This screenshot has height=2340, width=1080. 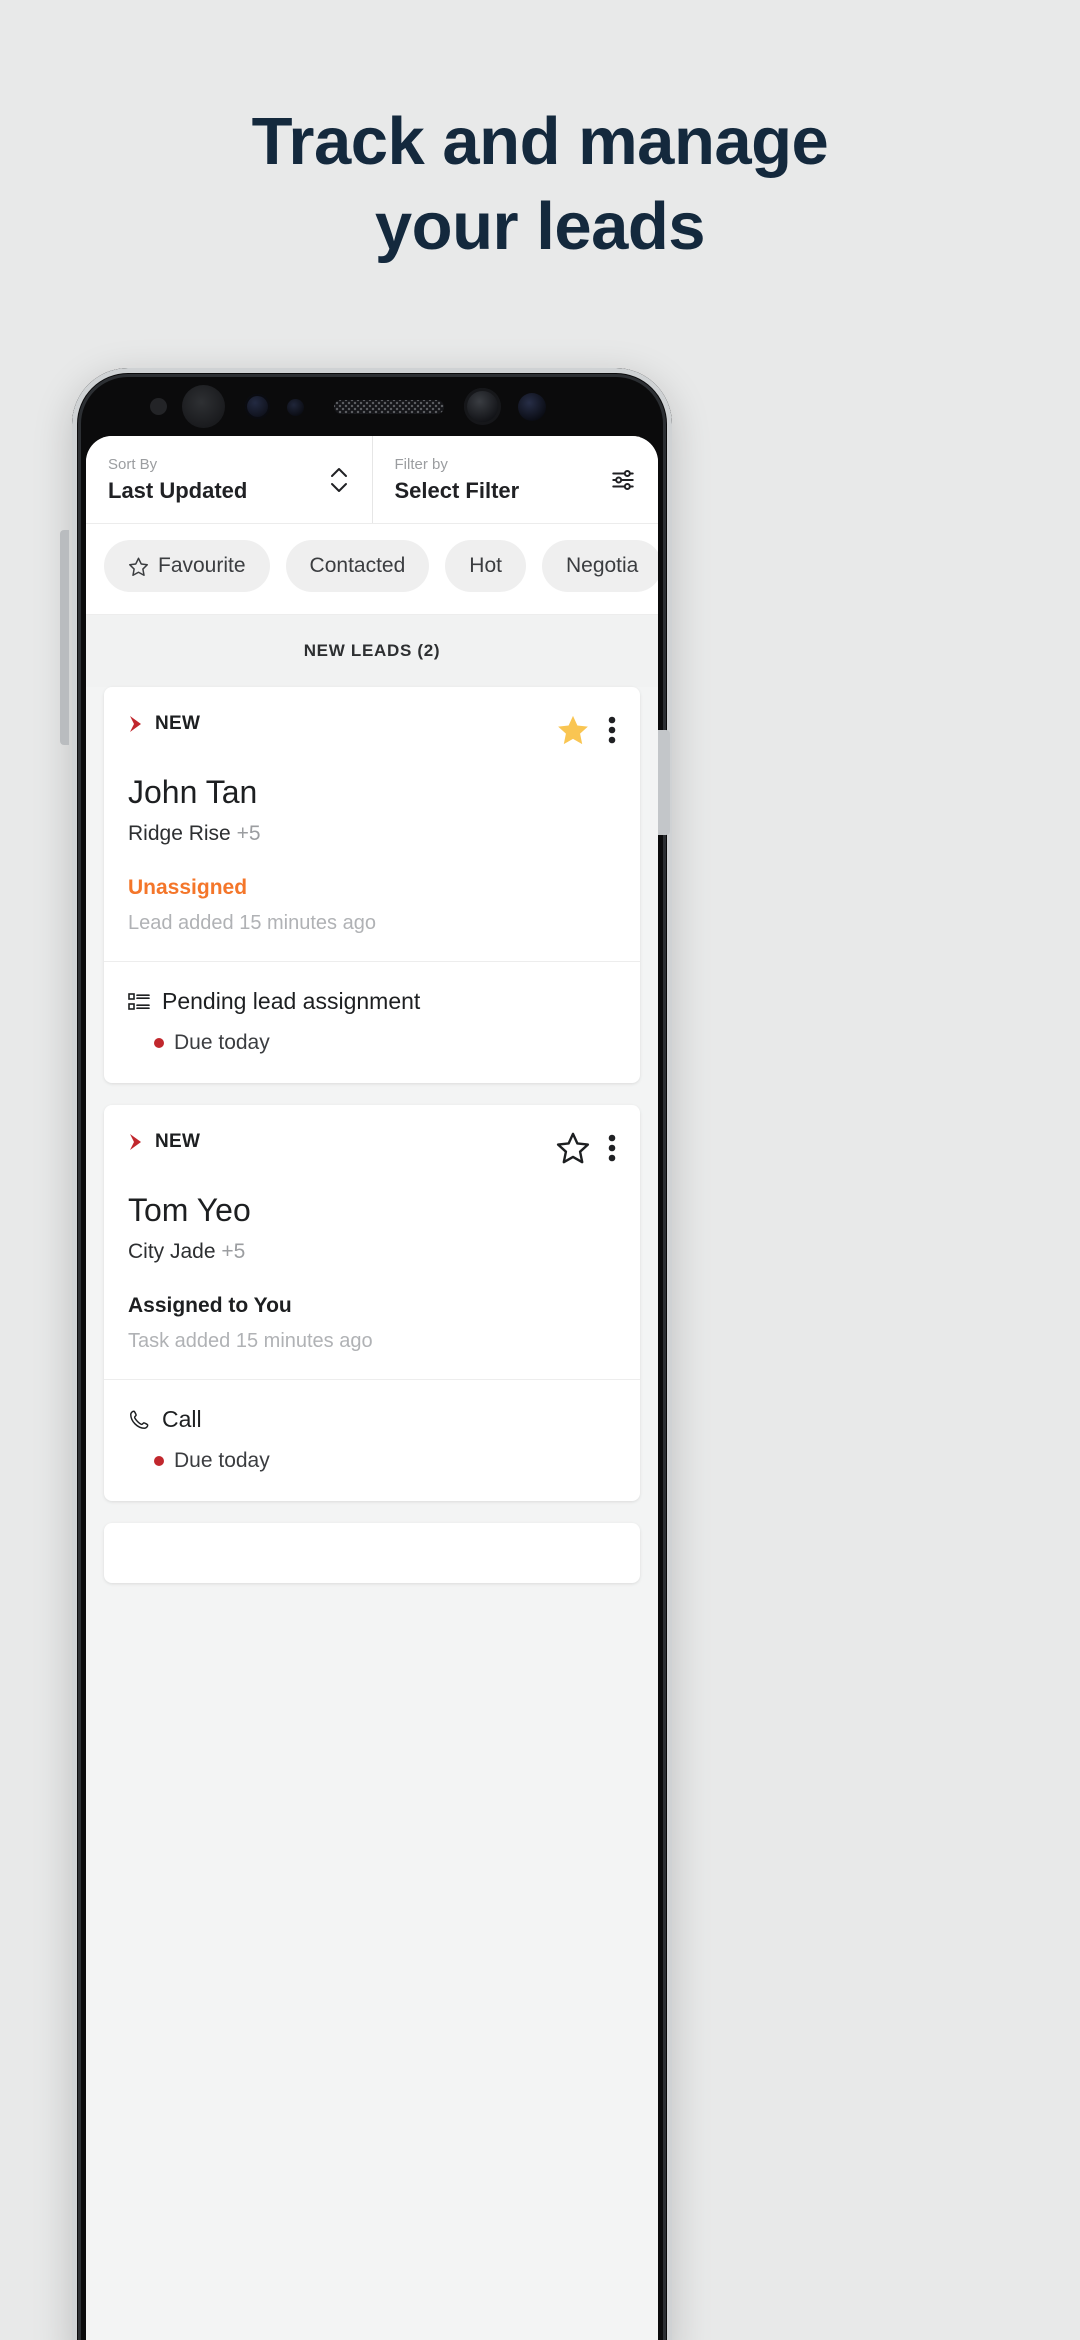 What do you see at coordinates (202, 565) in the screenshot?
I see `chip-label: Favourite` at bounding box center [202, 565].